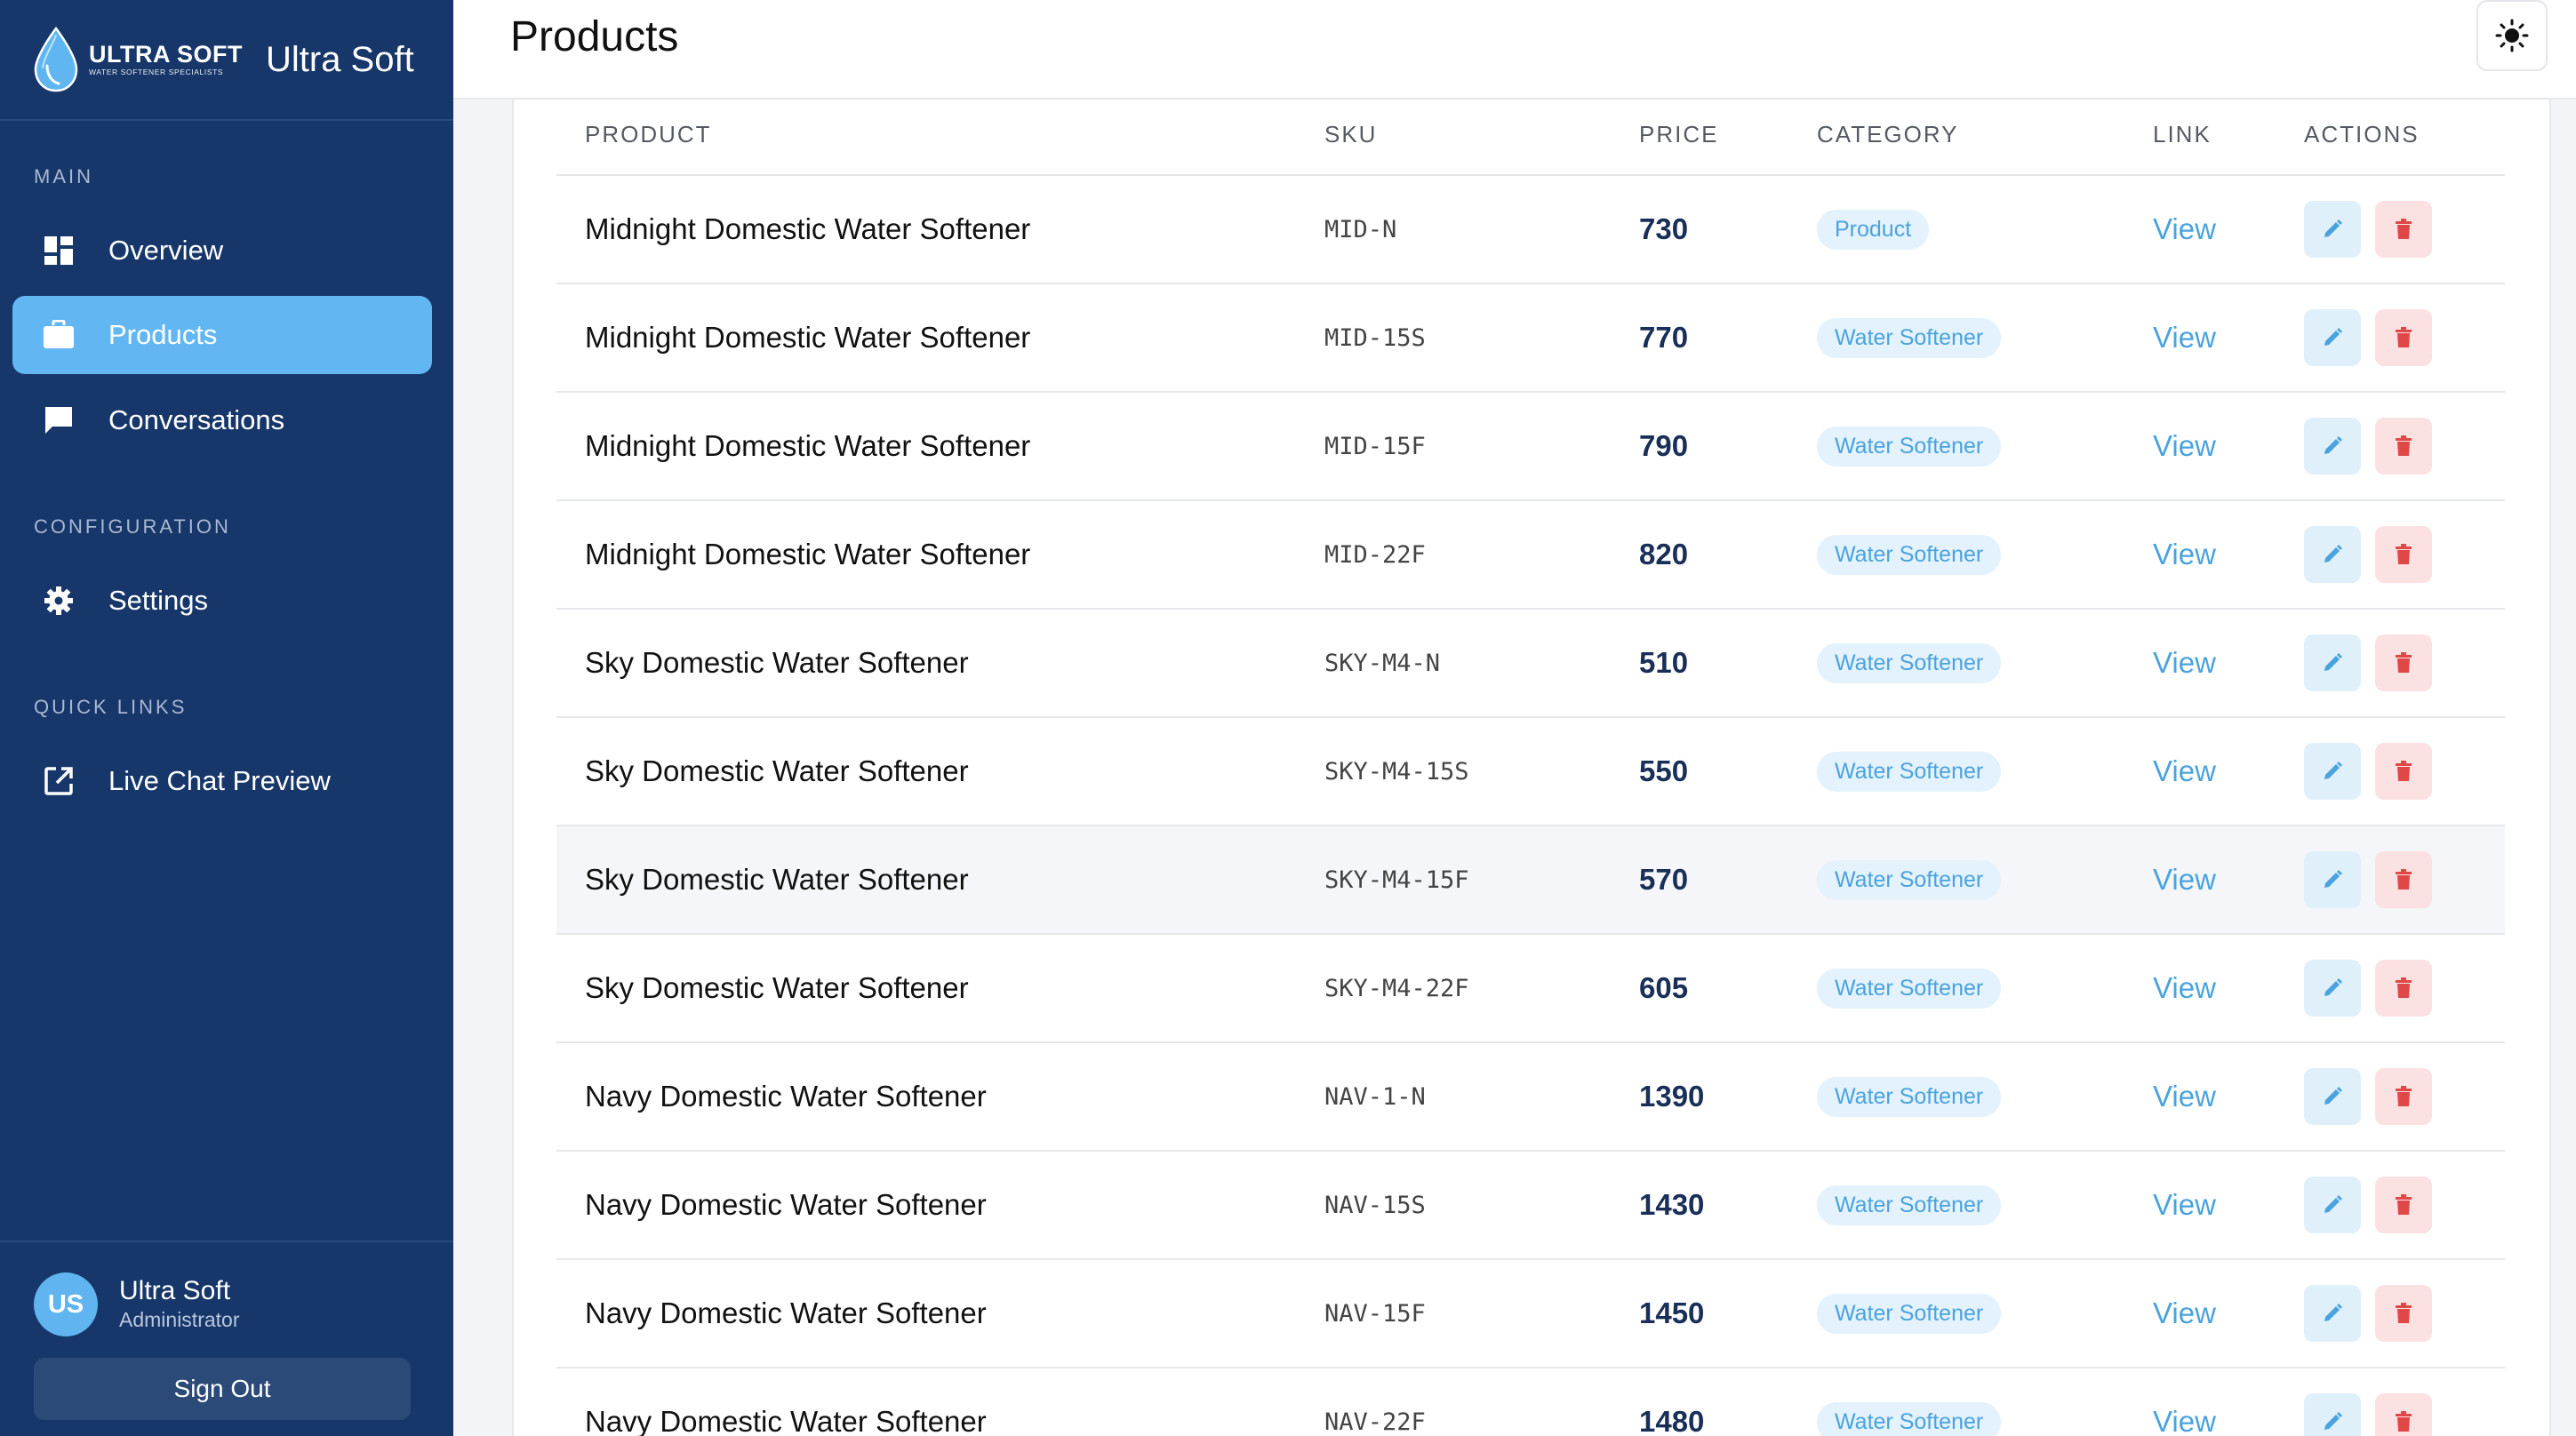 Image resolution: width=2576 pixels, height=1436 pixels. I want to click on sign-out-button: Sign Out, so click(222, 1389).